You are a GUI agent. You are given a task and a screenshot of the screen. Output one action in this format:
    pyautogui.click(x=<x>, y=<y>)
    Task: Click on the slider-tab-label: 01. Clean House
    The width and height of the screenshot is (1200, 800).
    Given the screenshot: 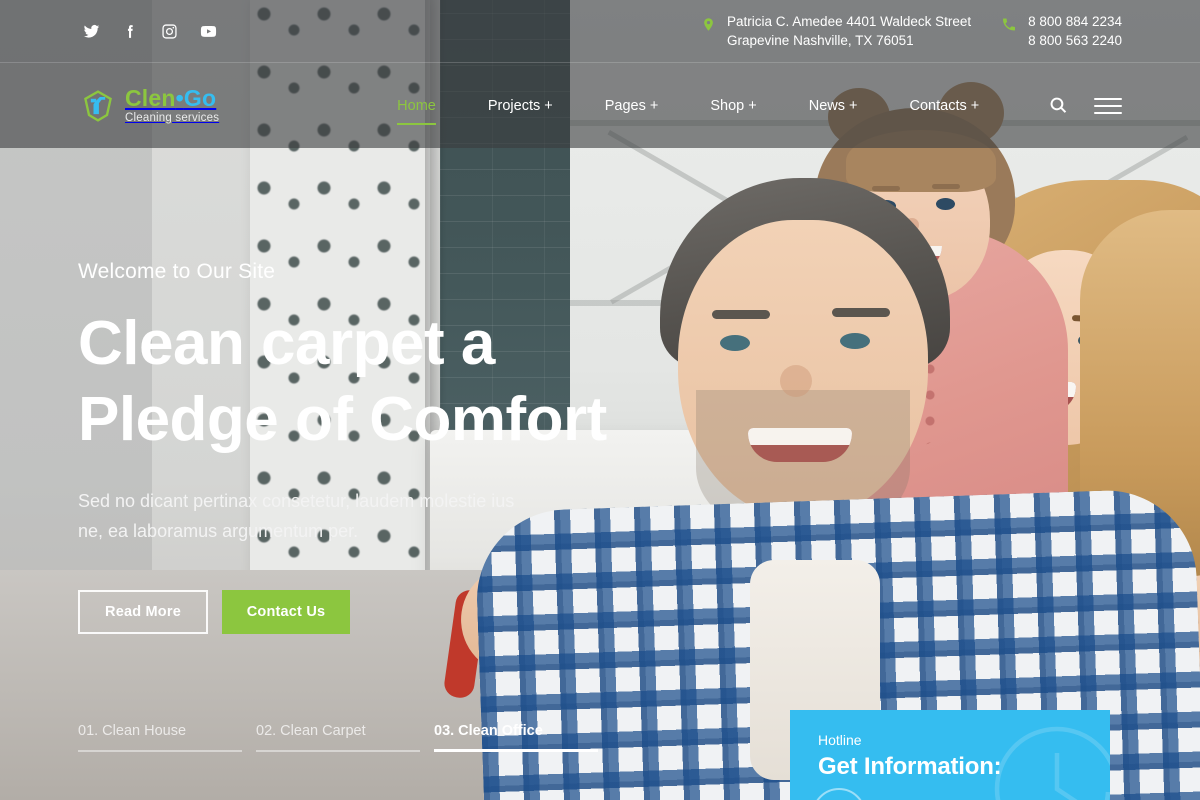 What is the action you would take?
    pyautogui.click(x=132, y=731)
    